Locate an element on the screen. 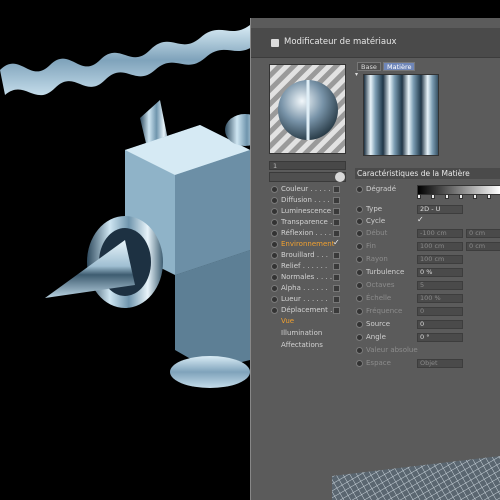  channel-diffusion: Diffusion . . . . is located at coordinates (308, 200).